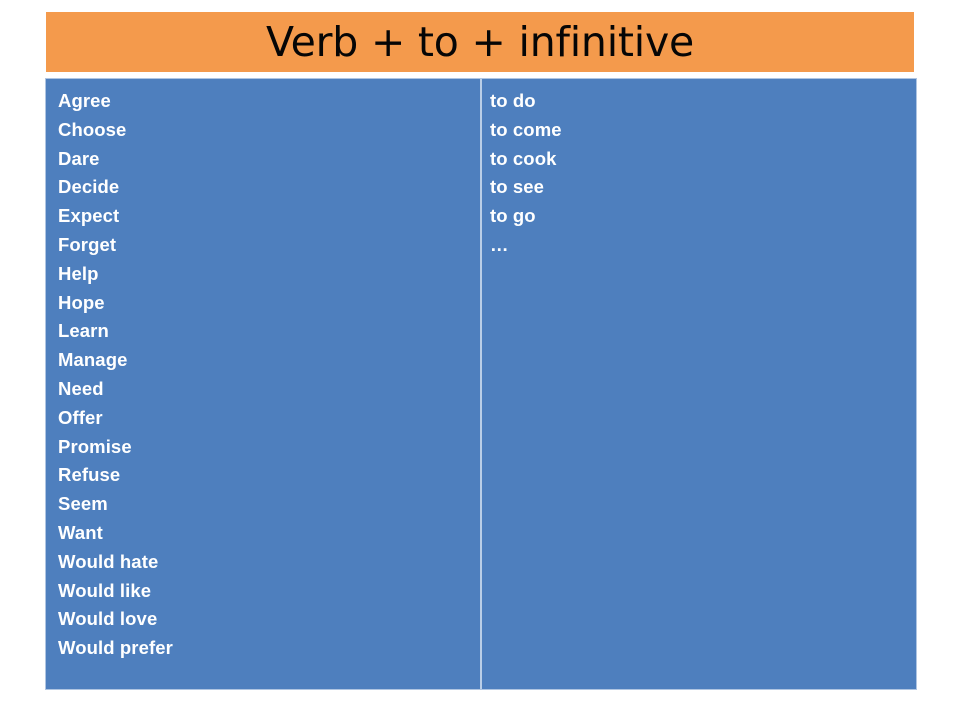 The image size is (960, 720). Describe the element at coordinates (84, 100) in the screenshot. I see `list-item: Agree` at that location.